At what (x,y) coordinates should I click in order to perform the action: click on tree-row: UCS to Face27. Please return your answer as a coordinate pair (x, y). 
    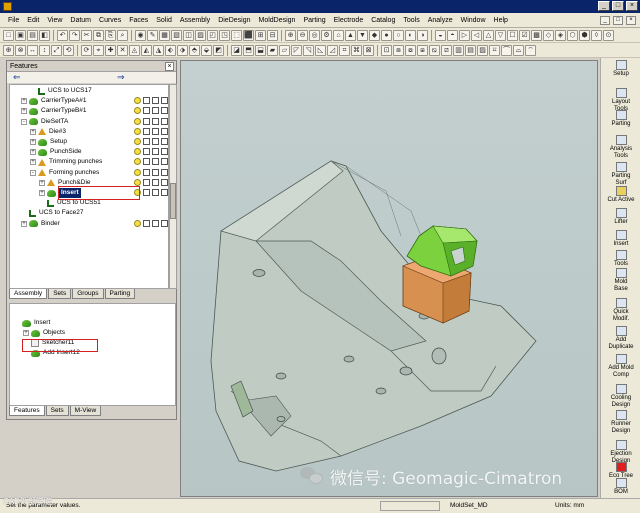
    Looking at the image, I should click on (52, 213).